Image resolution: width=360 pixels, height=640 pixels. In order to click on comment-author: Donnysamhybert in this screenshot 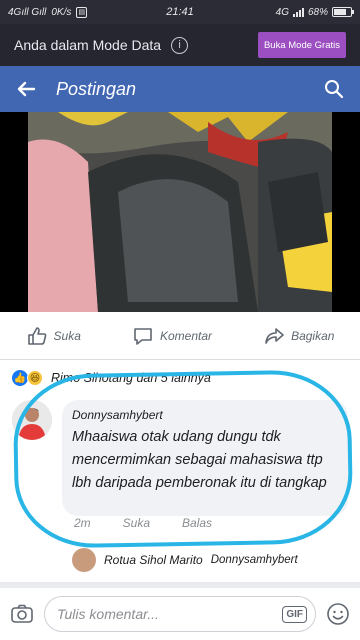, I will do `click(205, 415)`.